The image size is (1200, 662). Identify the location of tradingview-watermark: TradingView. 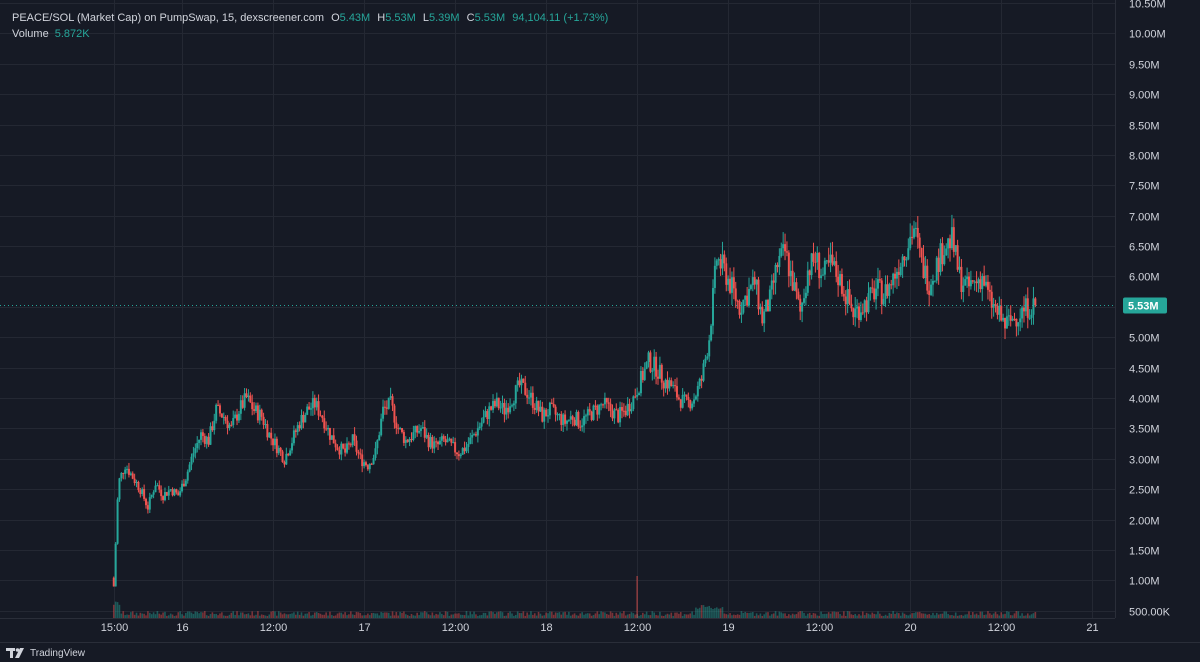
(45, 653).